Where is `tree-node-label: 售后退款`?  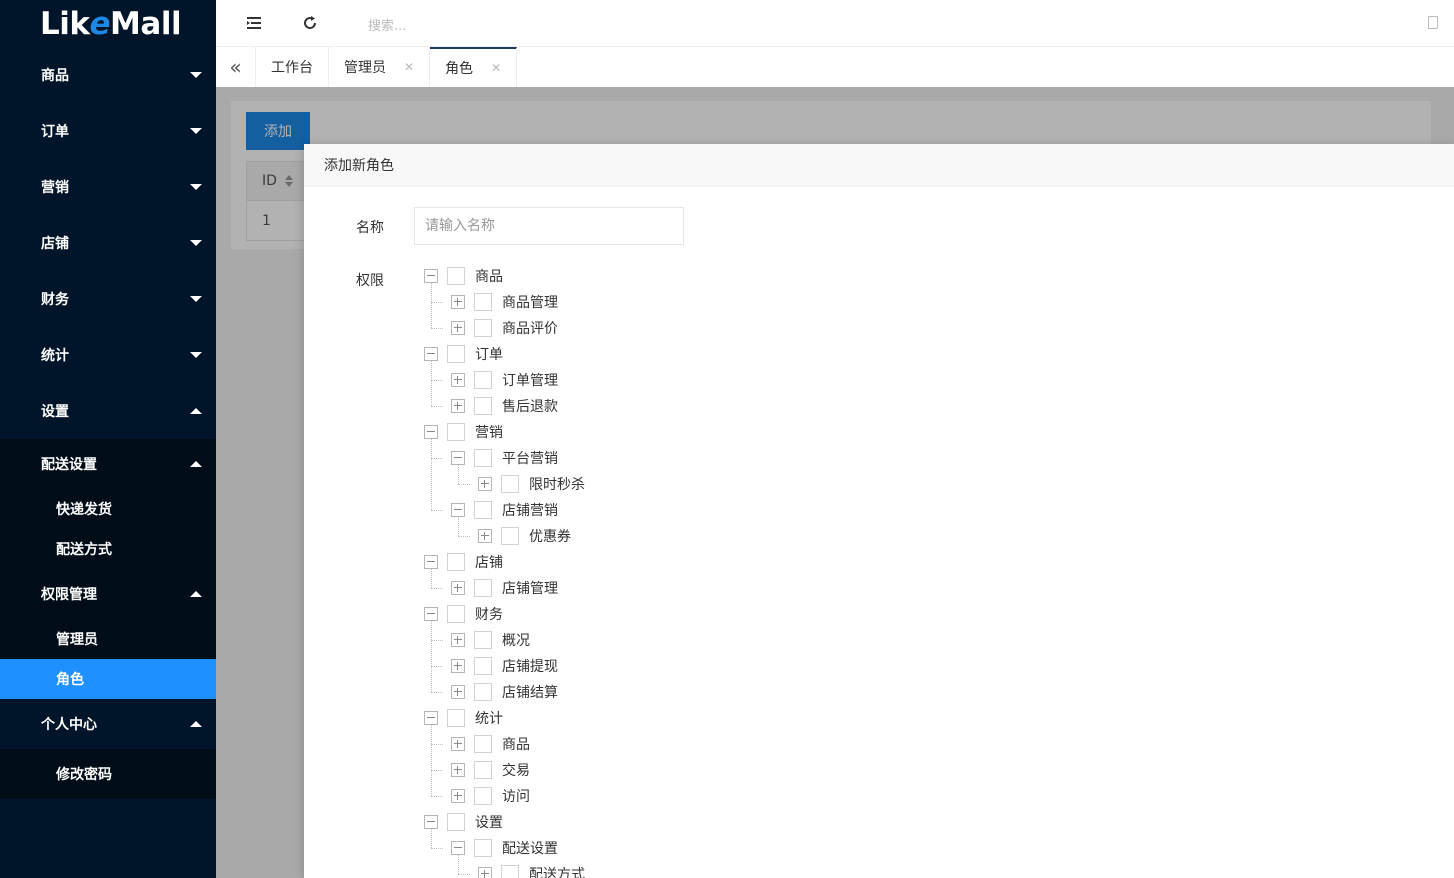 tree-node-label: 售后退款 is located at coordinates (530, 406).